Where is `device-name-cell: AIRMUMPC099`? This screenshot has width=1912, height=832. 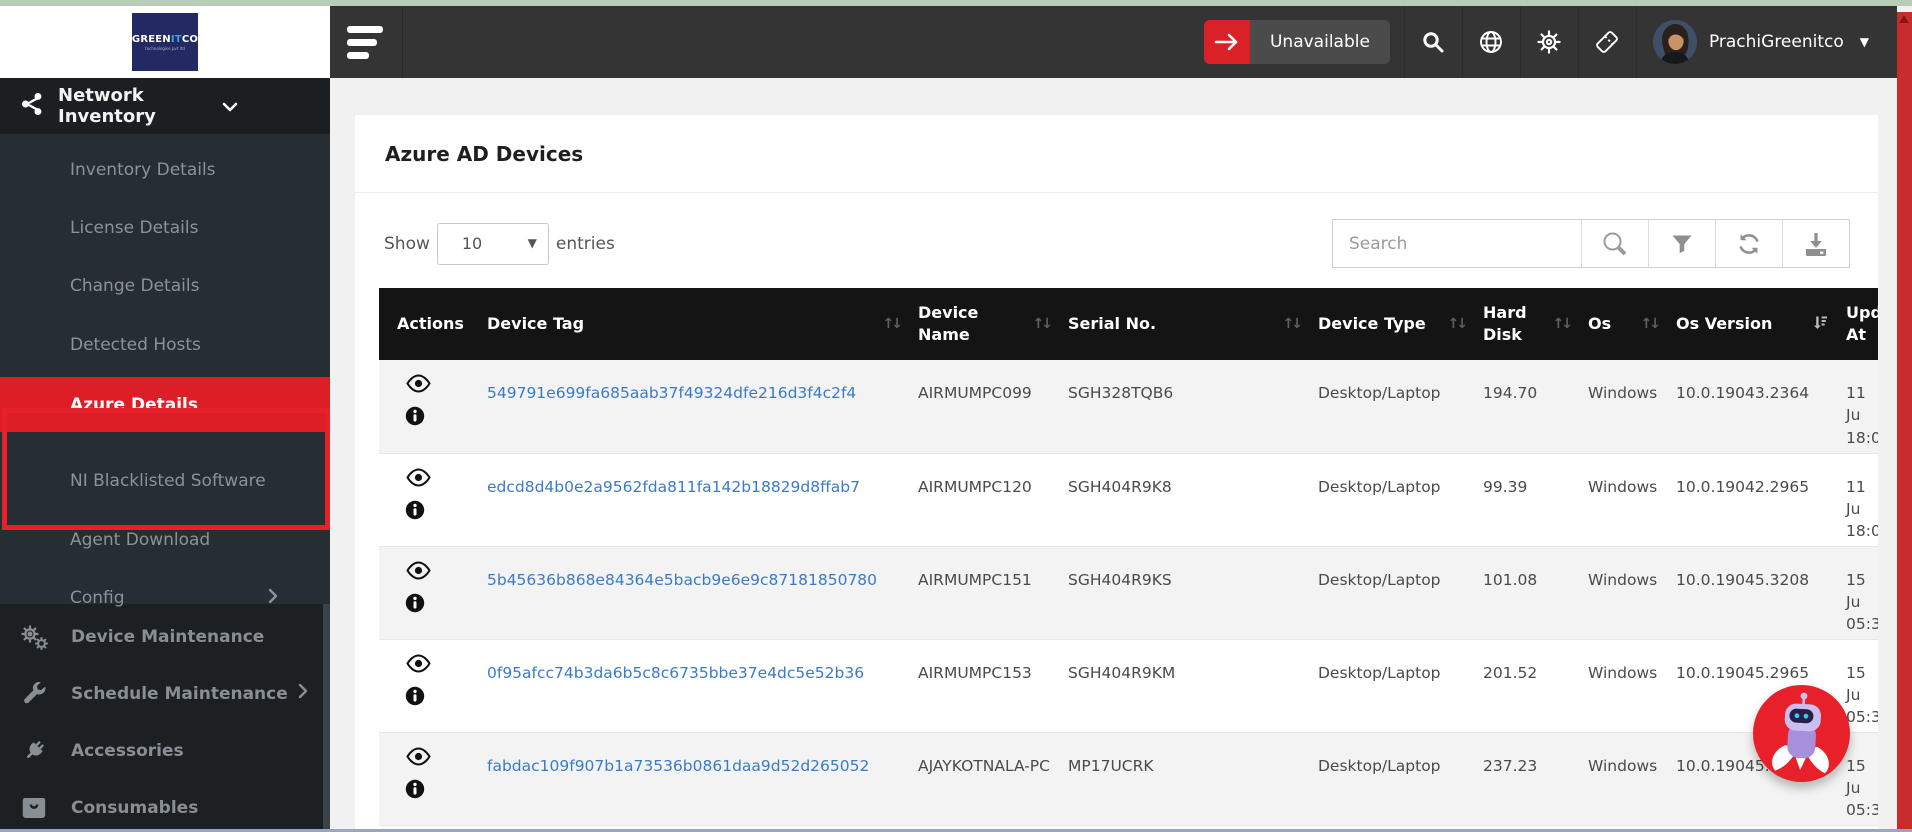 device-name-cell: AIRMUMPC099 is located at coordinates (985, 407).